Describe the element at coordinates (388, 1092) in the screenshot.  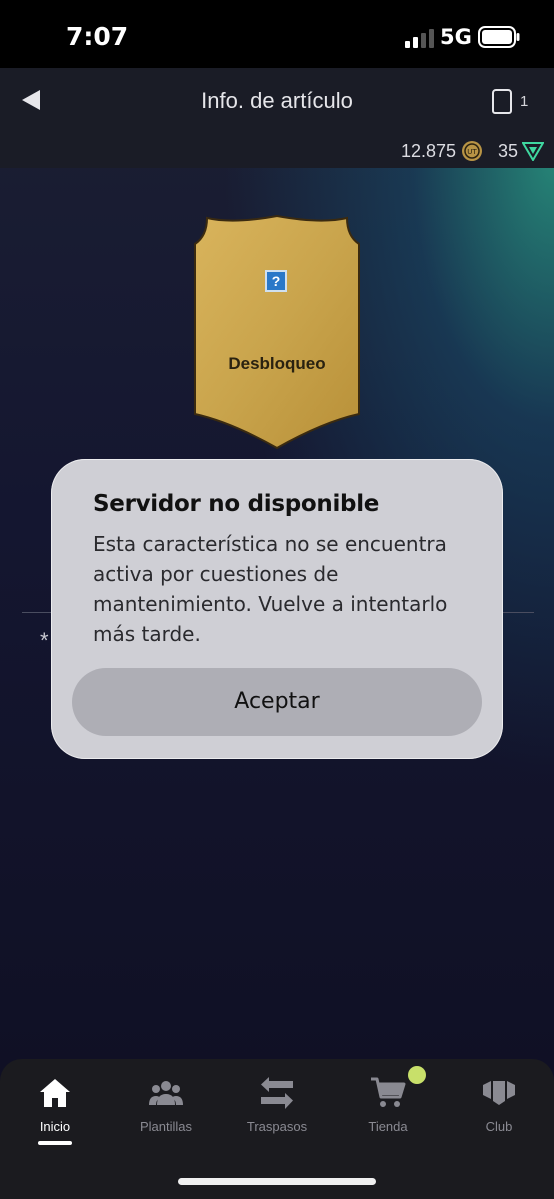
I see `shopping-cart-icon` at that location.